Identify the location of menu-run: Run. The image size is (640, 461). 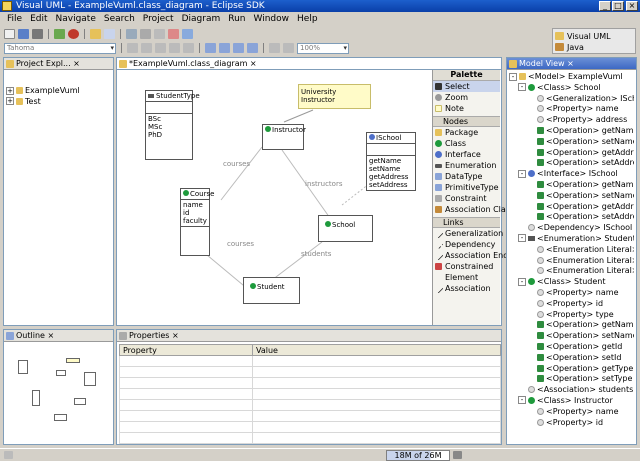
(236, 19).